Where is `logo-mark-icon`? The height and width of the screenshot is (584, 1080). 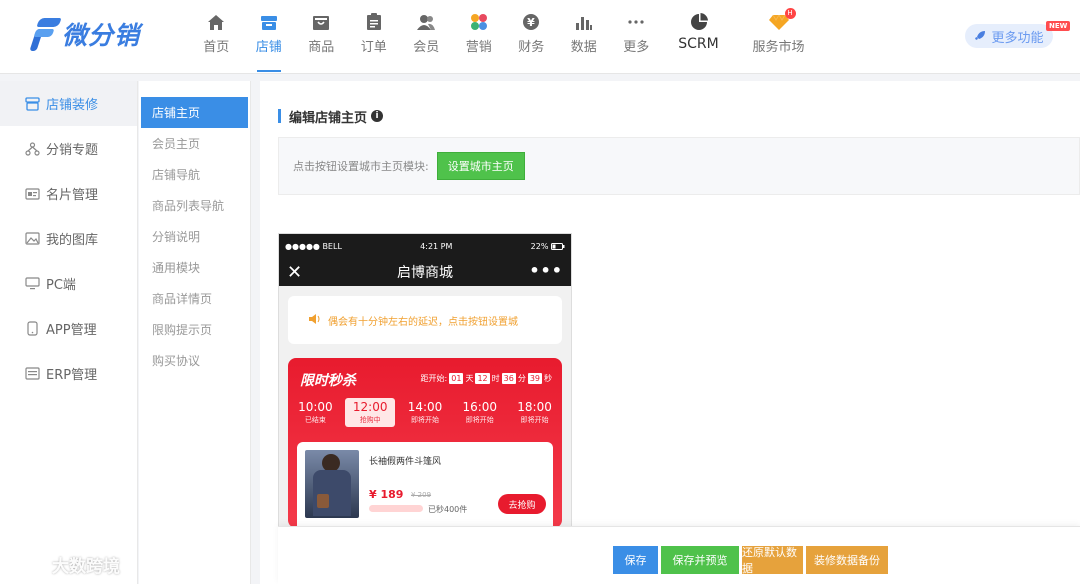 logo-mark-icon is located at coordinates (45, 34).